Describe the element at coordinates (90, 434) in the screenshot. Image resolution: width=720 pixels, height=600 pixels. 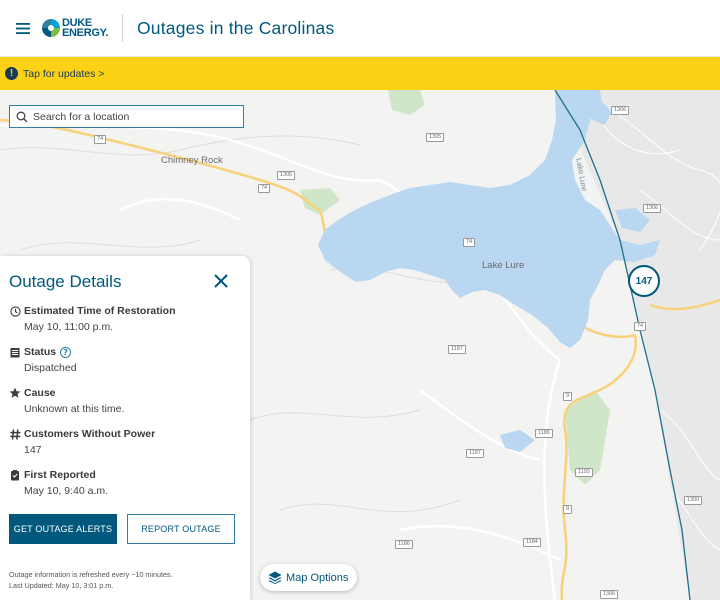
I see `detail-label: Customers Without Power` at that location.